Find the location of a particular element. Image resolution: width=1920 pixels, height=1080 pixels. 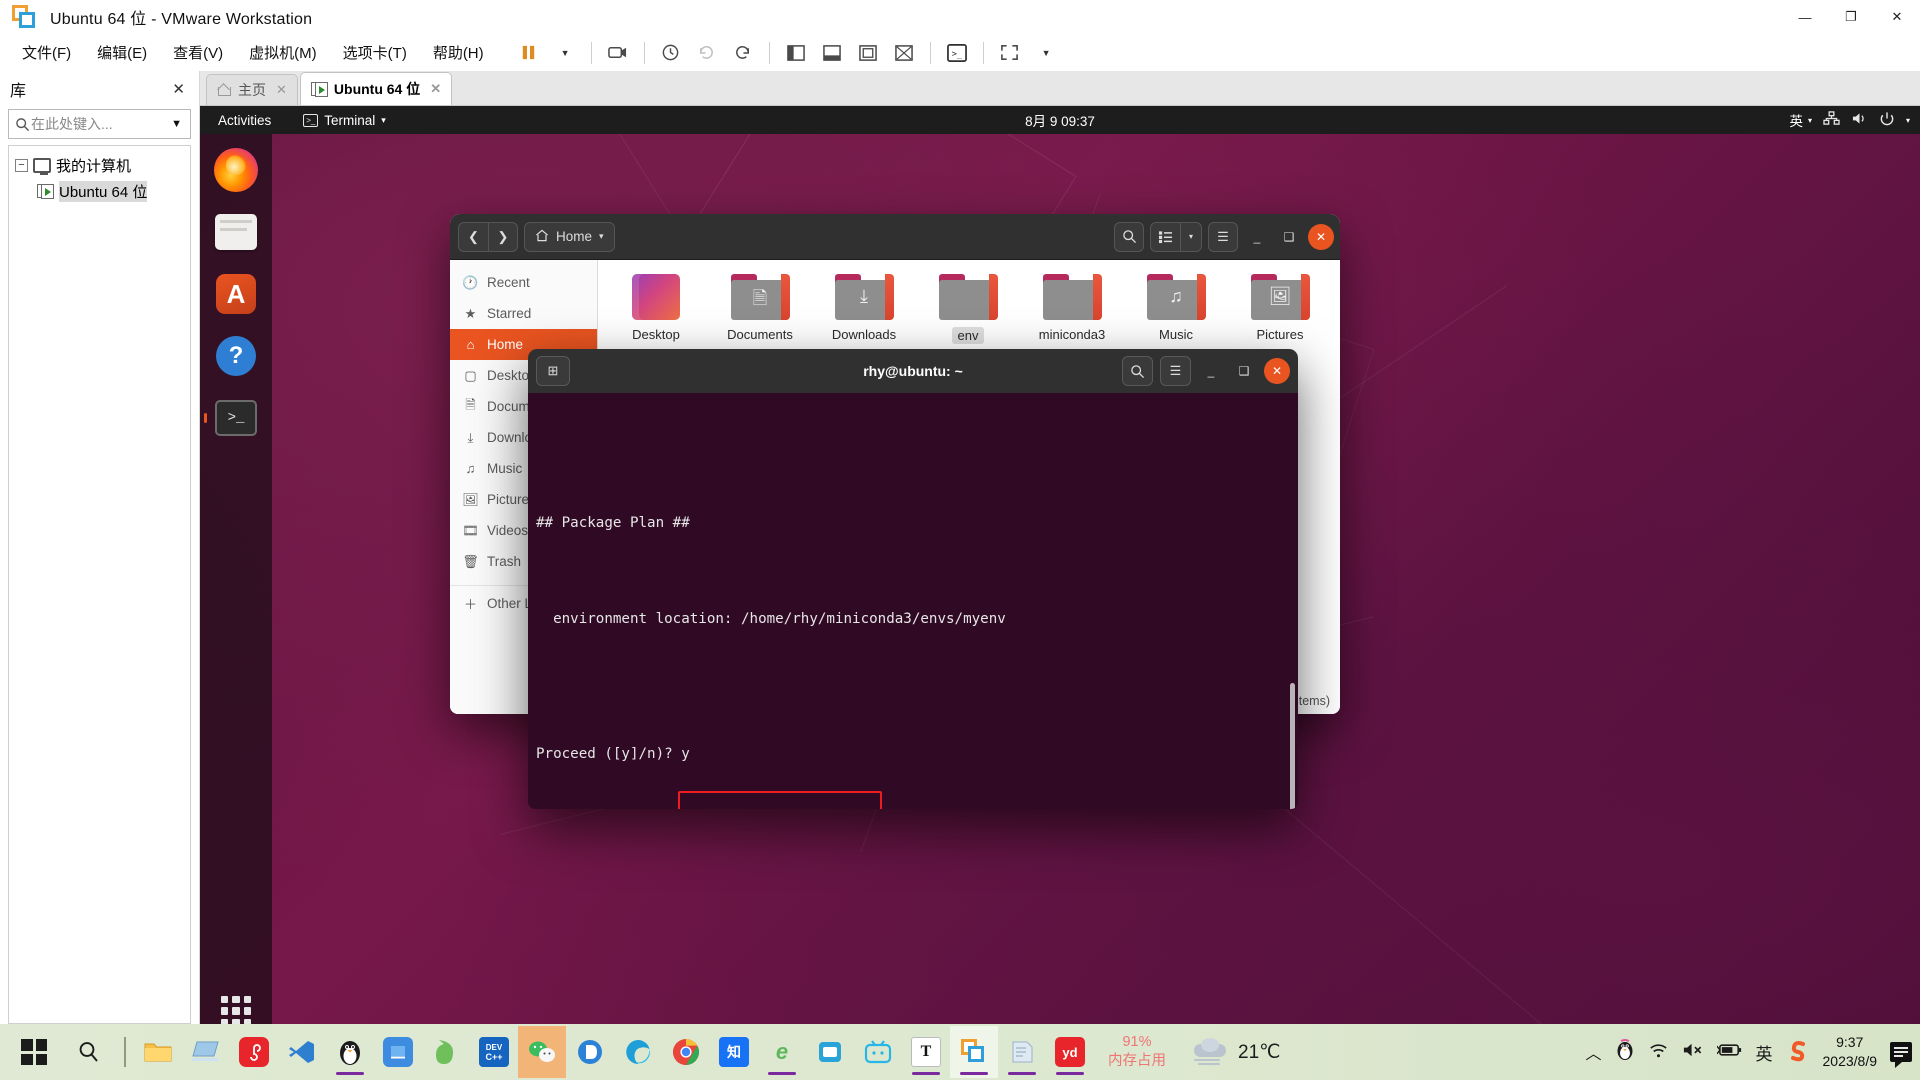

taskbar-item-wechat is located at coordinates (542, 1052).